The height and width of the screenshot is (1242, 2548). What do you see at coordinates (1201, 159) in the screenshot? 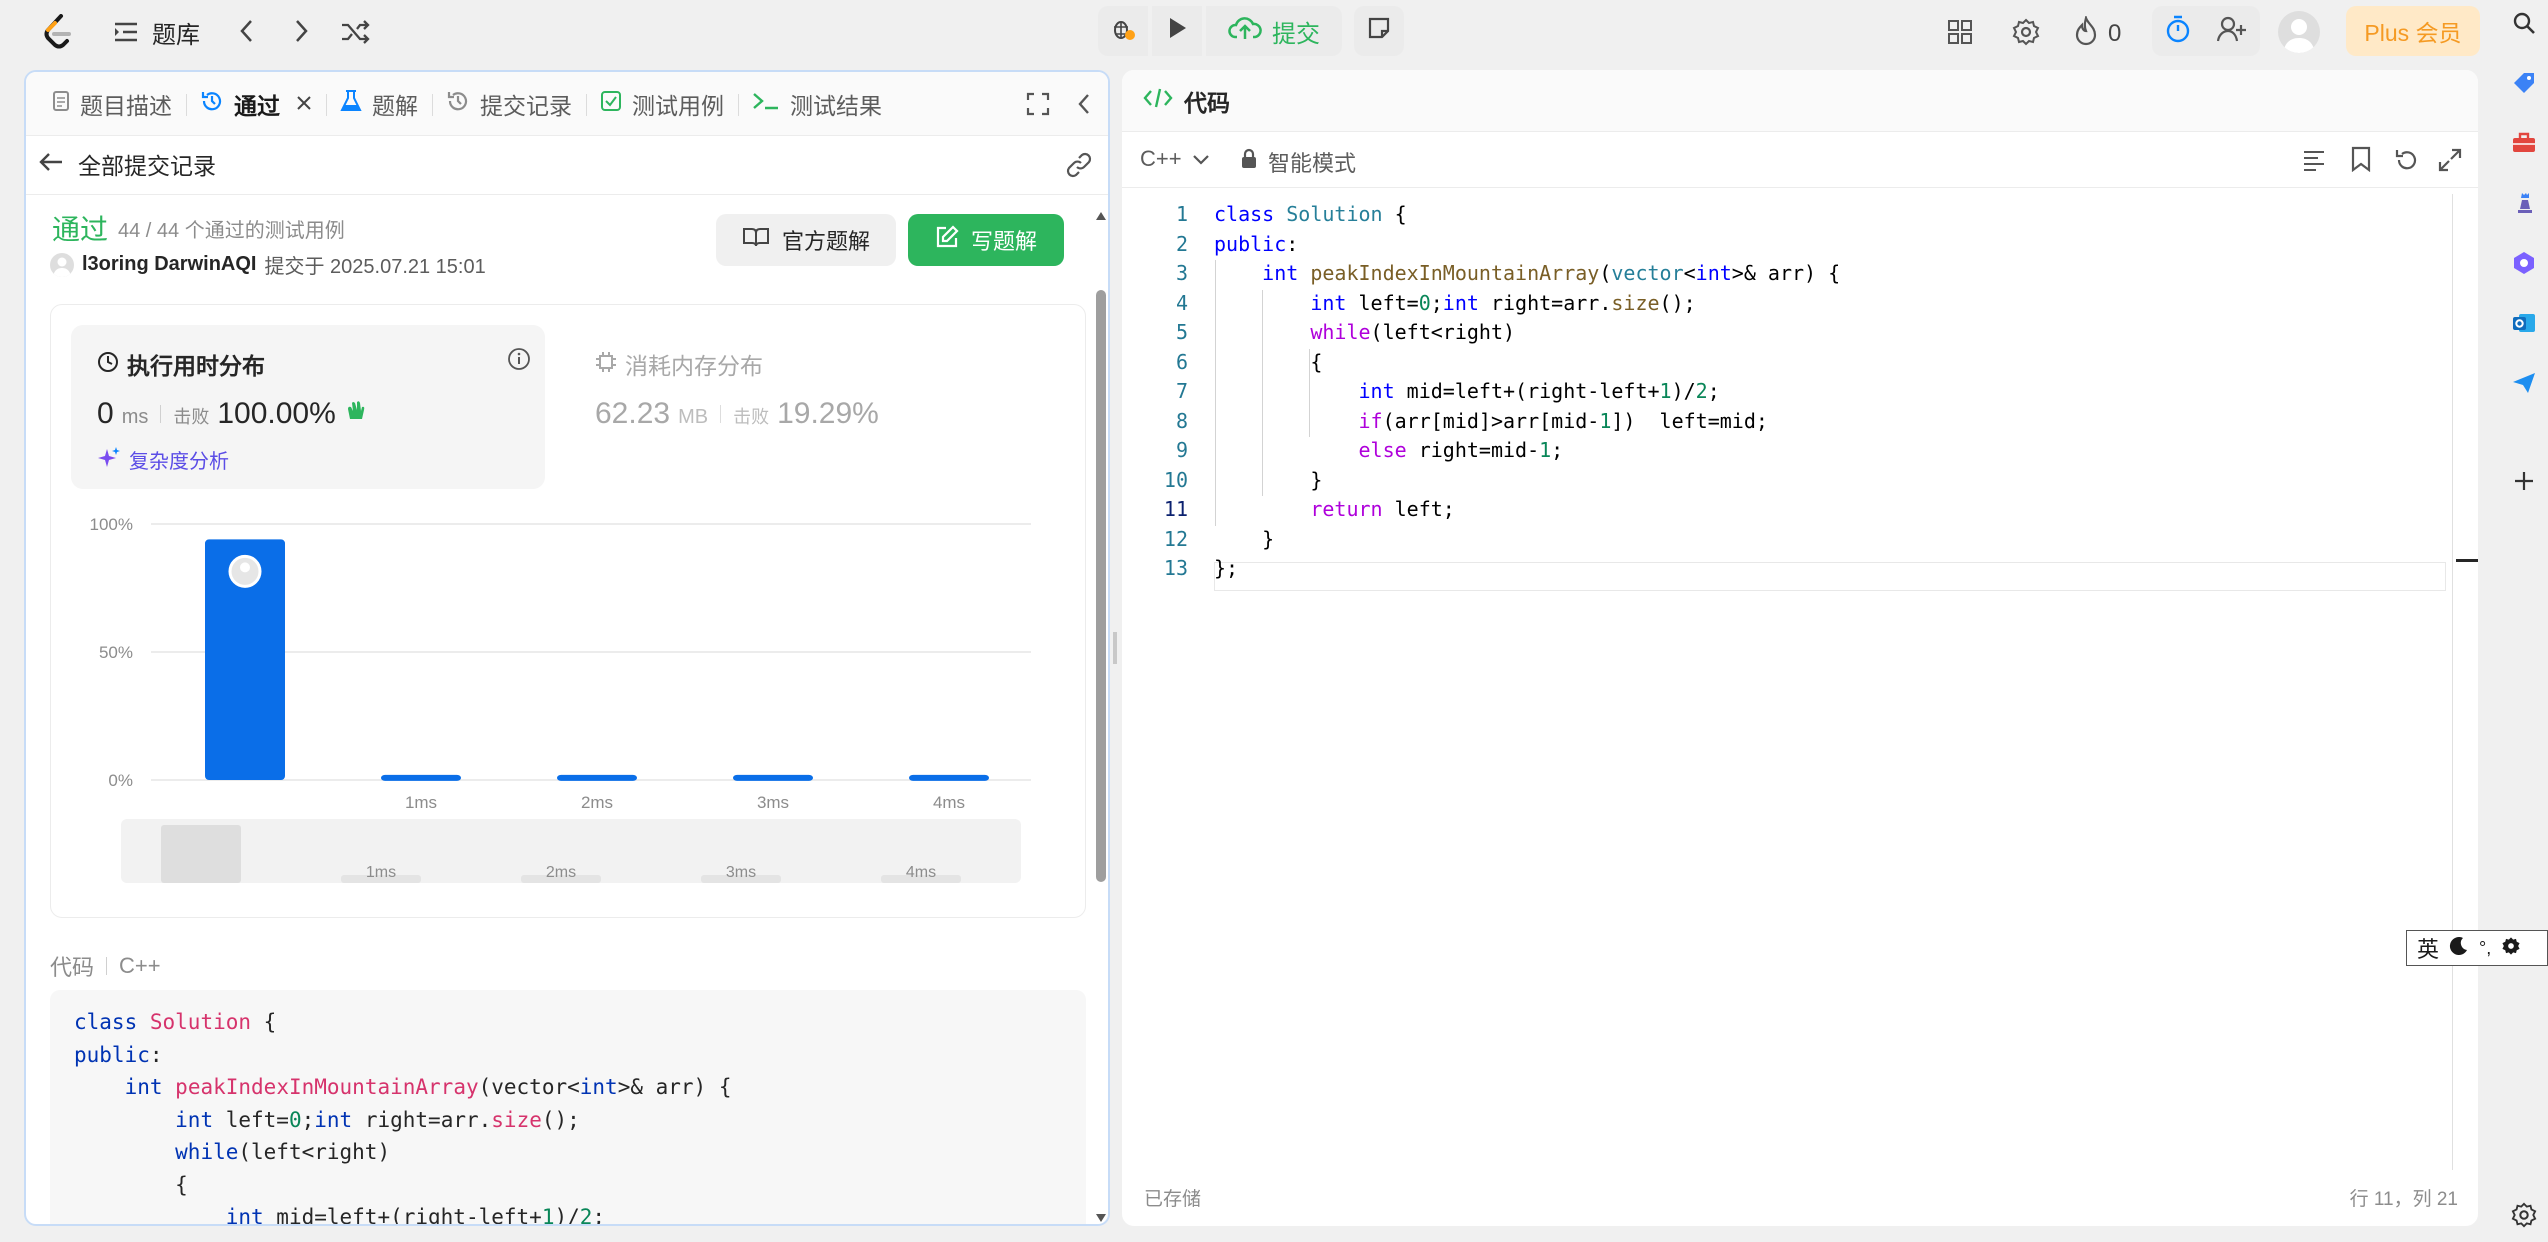
I see `chevron-down-icon` at bounding box center [1201, 159].